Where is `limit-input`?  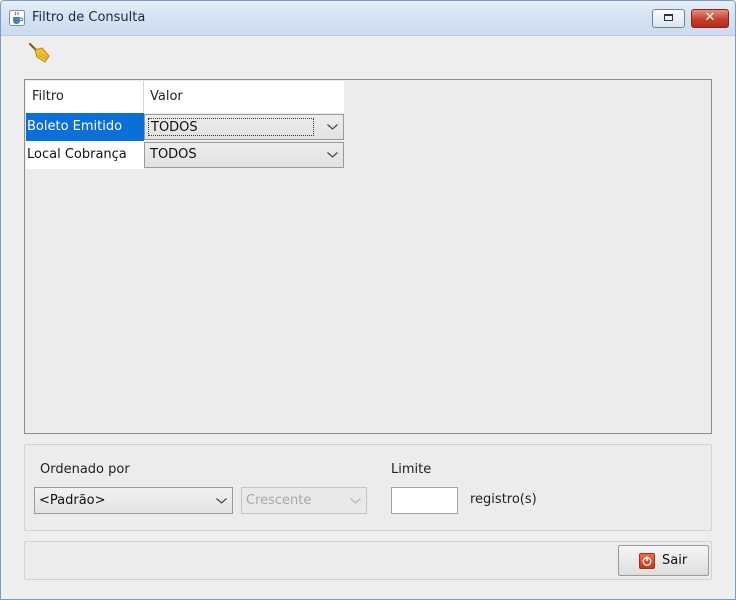 limit-input is located at coordinates (424, 500).